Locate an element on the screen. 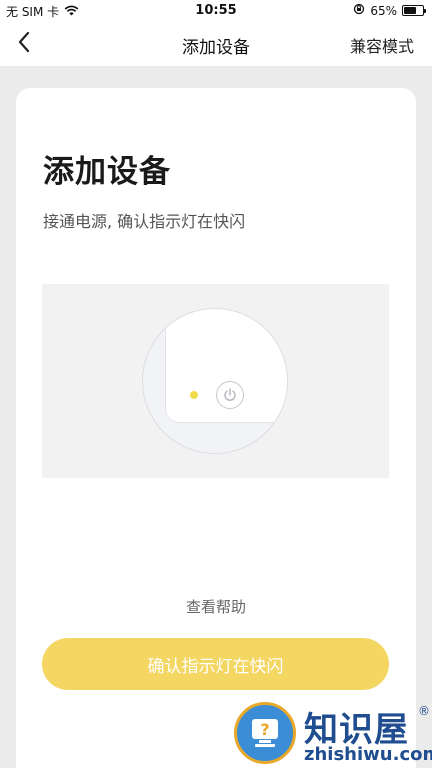  nav-bar: 添加设备 兼容模式 is located at coordinates (216, 44).